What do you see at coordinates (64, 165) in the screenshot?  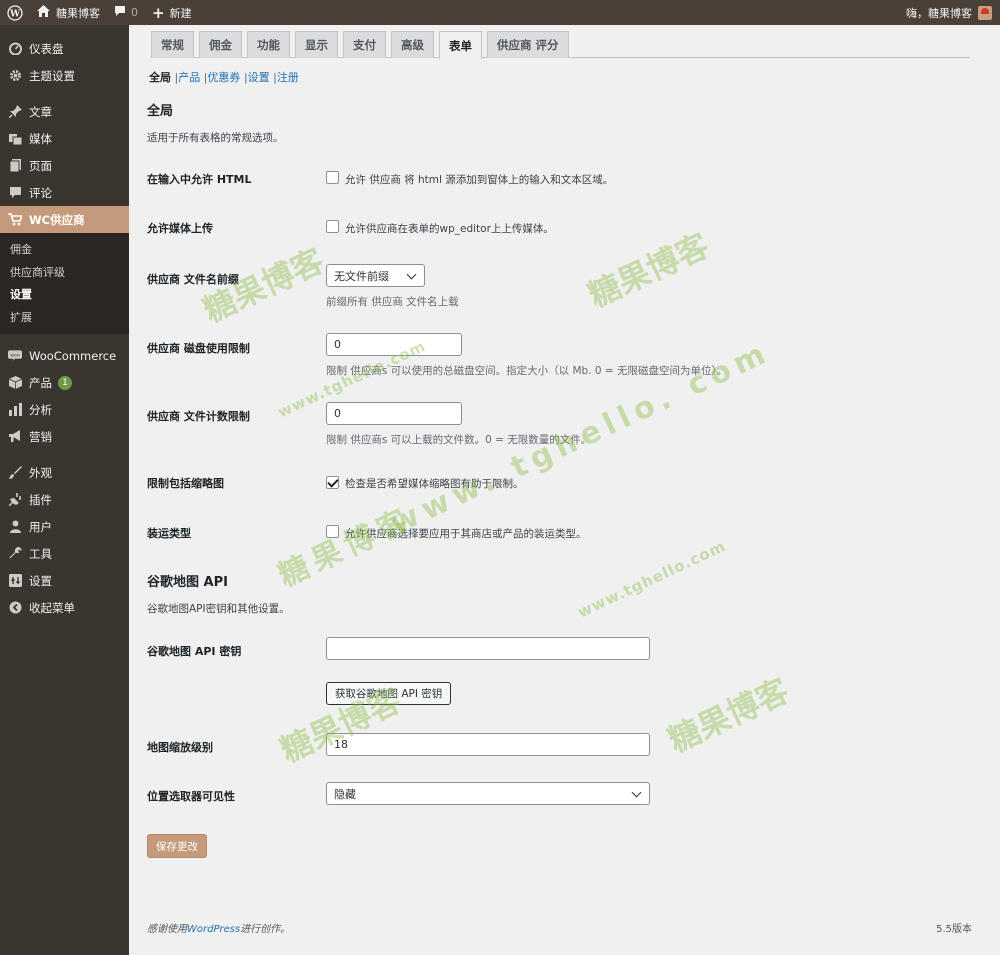 I see `menu-pages: 页面` at bounding box center [64, 165].